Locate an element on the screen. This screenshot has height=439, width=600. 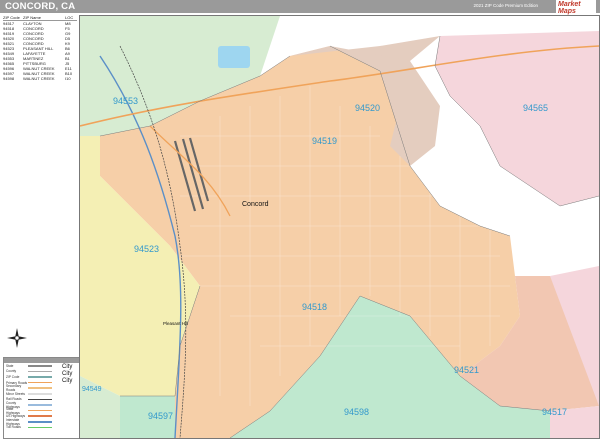
zip-table-row: 94598 WALNUT CREEK I10 is located at coordinates (40, 78).